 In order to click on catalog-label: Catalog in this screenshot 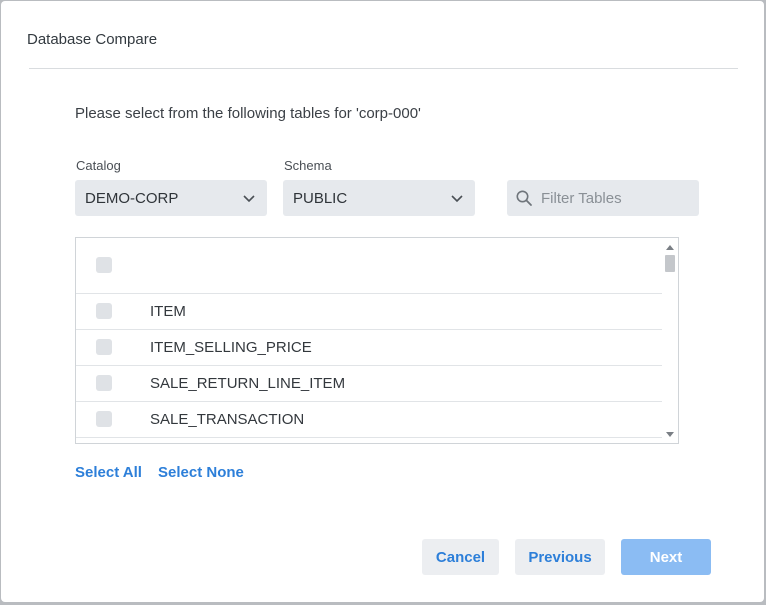, I will do `click(98, 165)`.